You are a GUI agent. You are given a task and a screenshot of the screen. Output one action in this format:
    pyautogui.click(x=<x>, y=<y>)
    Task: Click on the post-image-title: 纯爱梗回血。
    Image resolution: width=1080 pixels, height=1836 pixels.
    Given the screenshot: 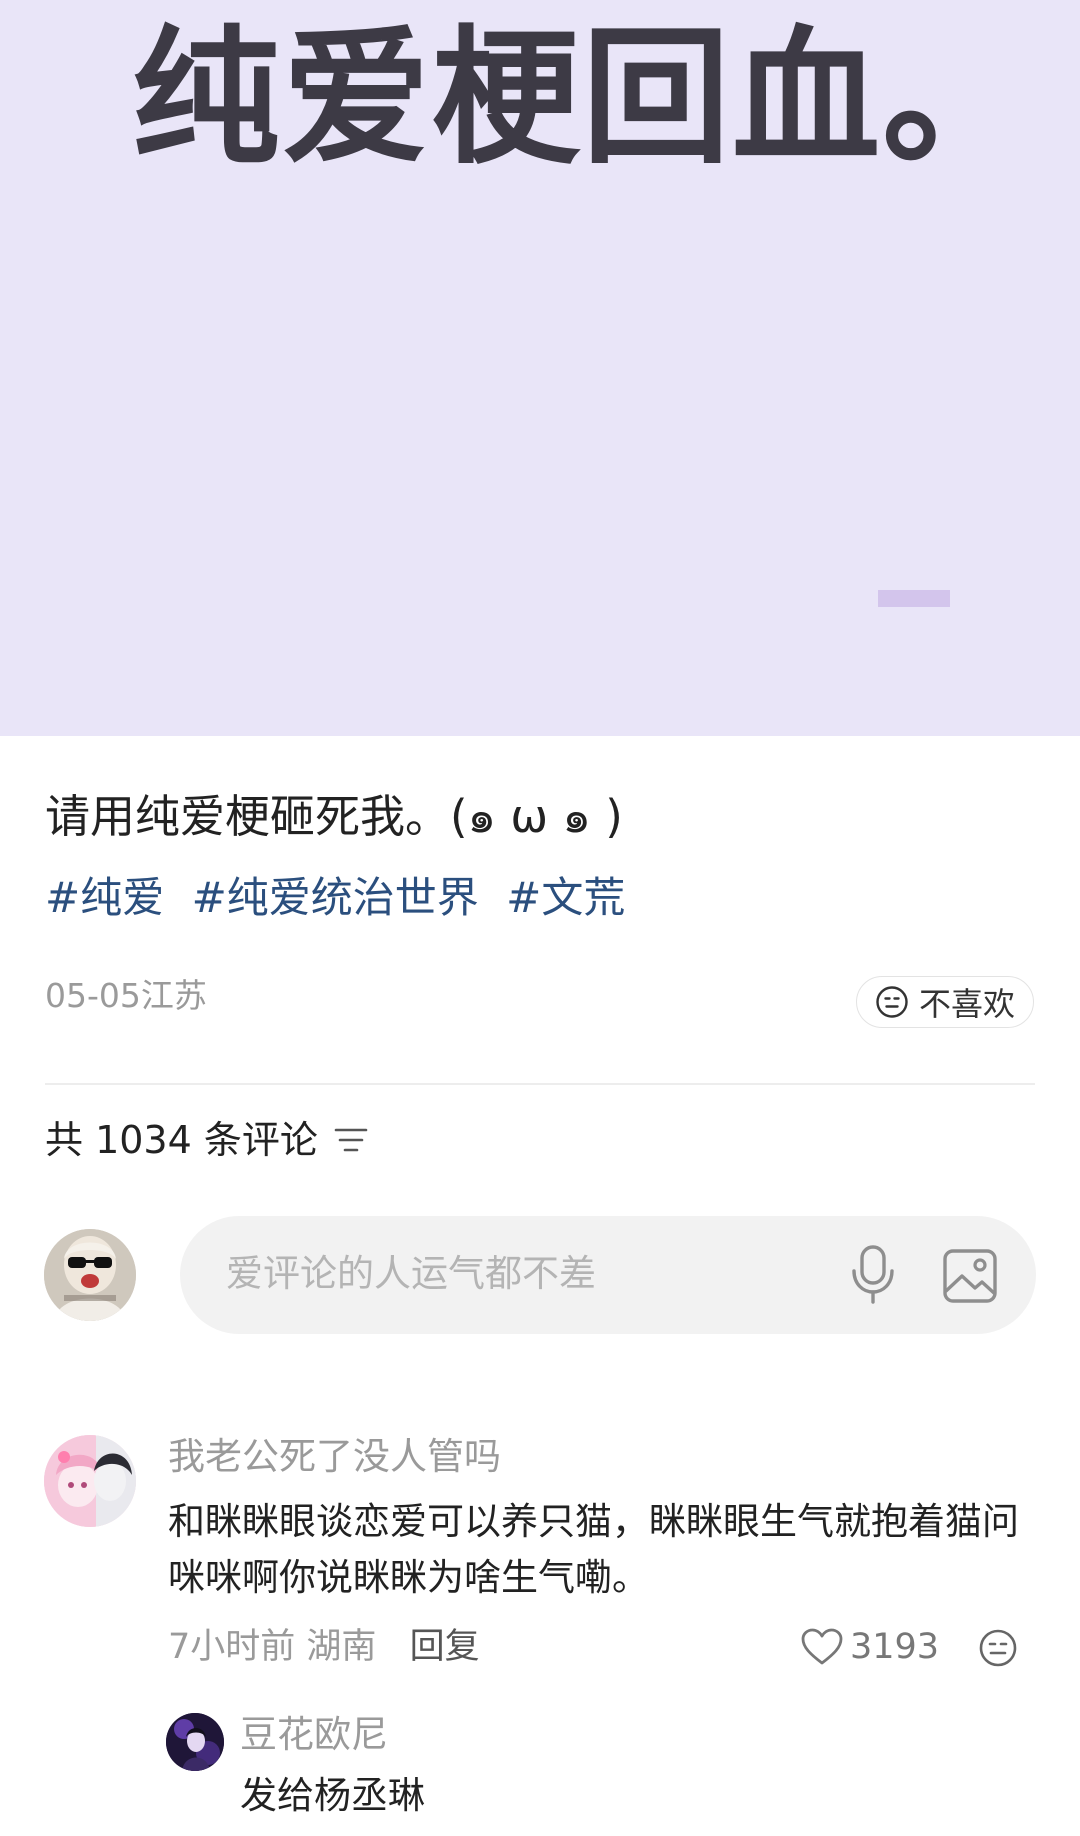 What is the action you would take?
    pyautogui.click(x=582, y=98)
    